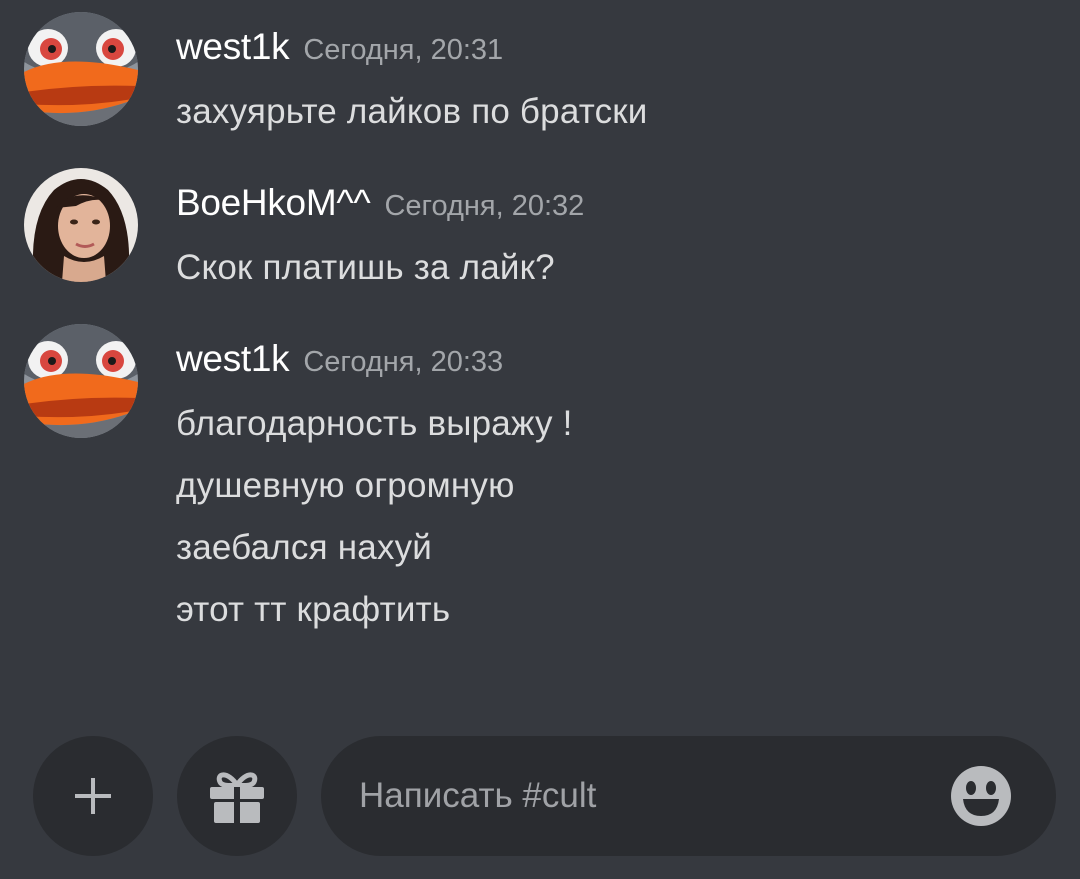 The height and width of the screenshot is (879, 1080). What do you see at coordinates (981, 796) in the screenshot?
I see `smiley-icon` at bounding box center [981, 796].